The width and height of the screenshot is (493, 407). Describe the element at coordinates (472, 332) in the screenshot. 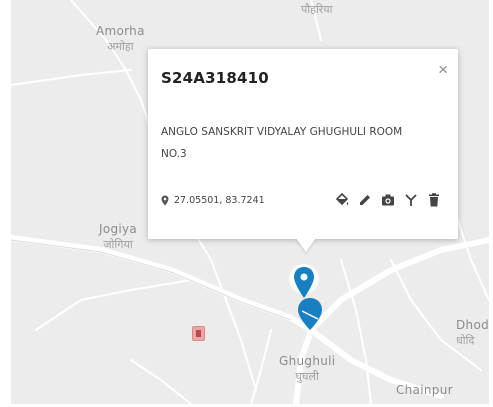

I see `place-label-dhod: Dhod धोदि` at that location.